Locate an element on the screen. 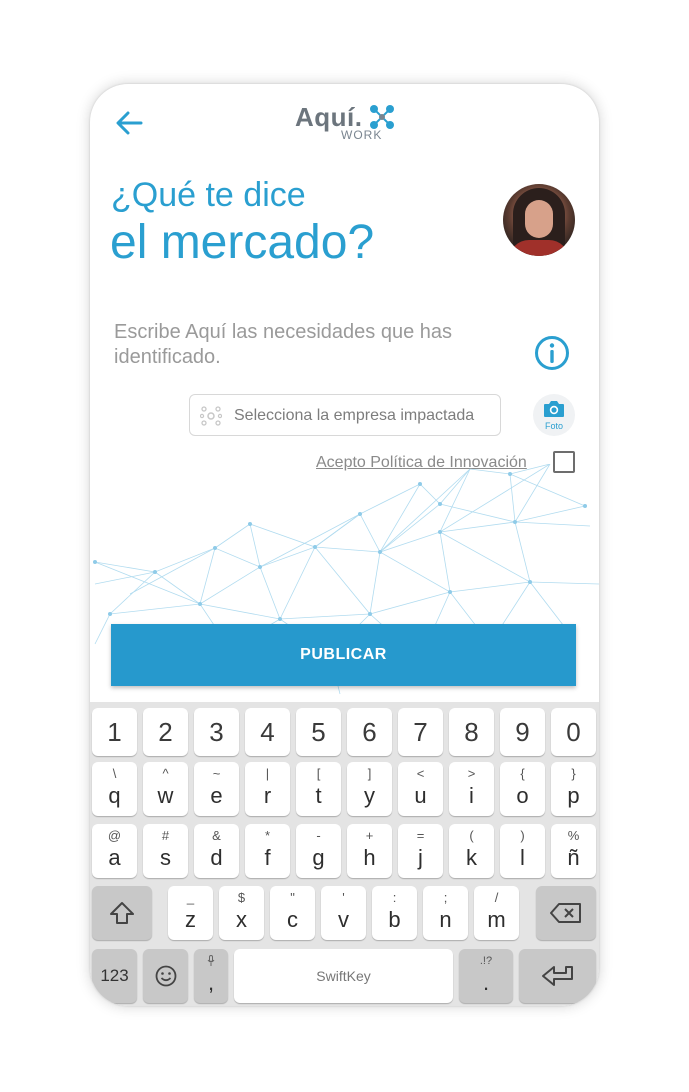 The image size is (689, 1092). key-j: = j is located at coordinates (420, 851).